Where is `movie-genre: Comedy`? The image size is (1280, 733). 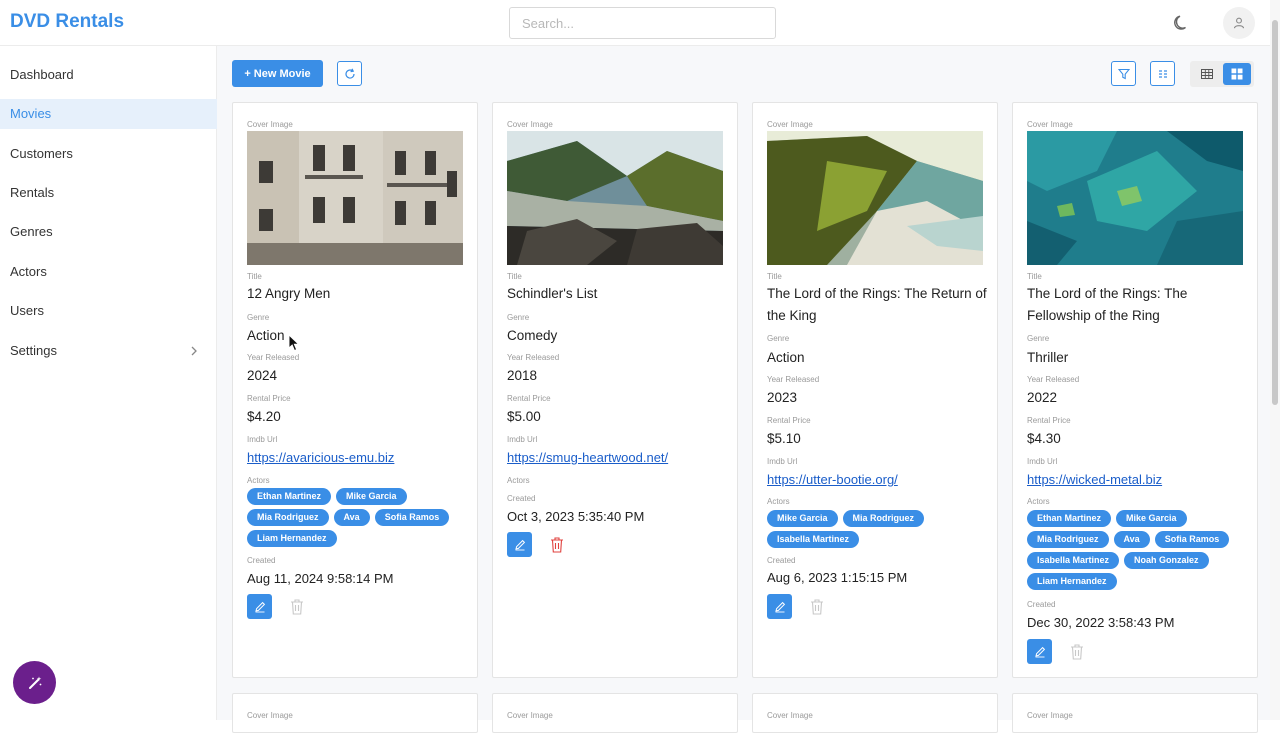
movie-genre: Comedy is located at coordinates (532, 335).